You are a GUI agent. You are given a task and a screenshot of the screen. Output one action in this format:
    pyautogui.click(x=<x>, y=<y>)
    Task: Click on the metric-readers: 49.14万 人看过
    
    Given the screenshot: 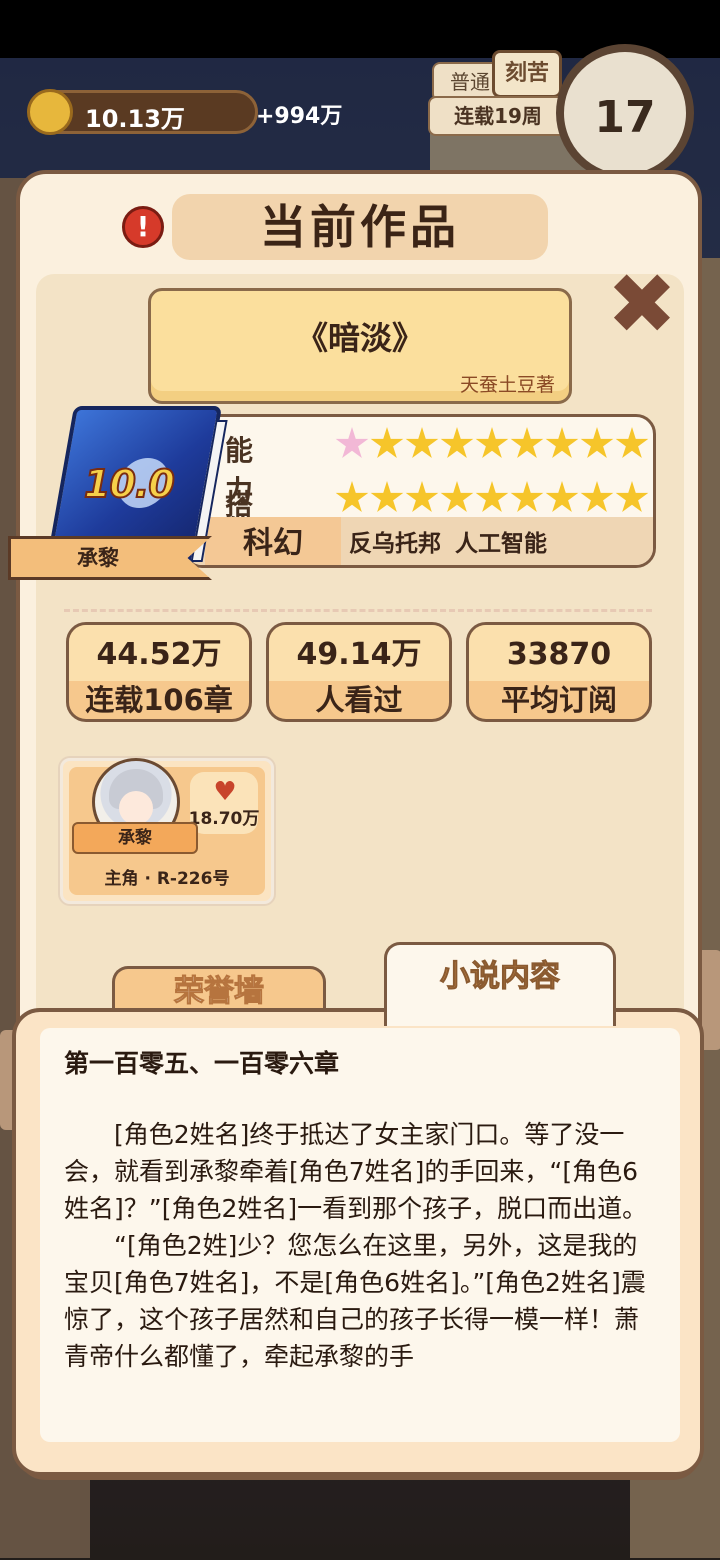 What is the action you would take?
    pyautogui.click(x=359, y=672)
    